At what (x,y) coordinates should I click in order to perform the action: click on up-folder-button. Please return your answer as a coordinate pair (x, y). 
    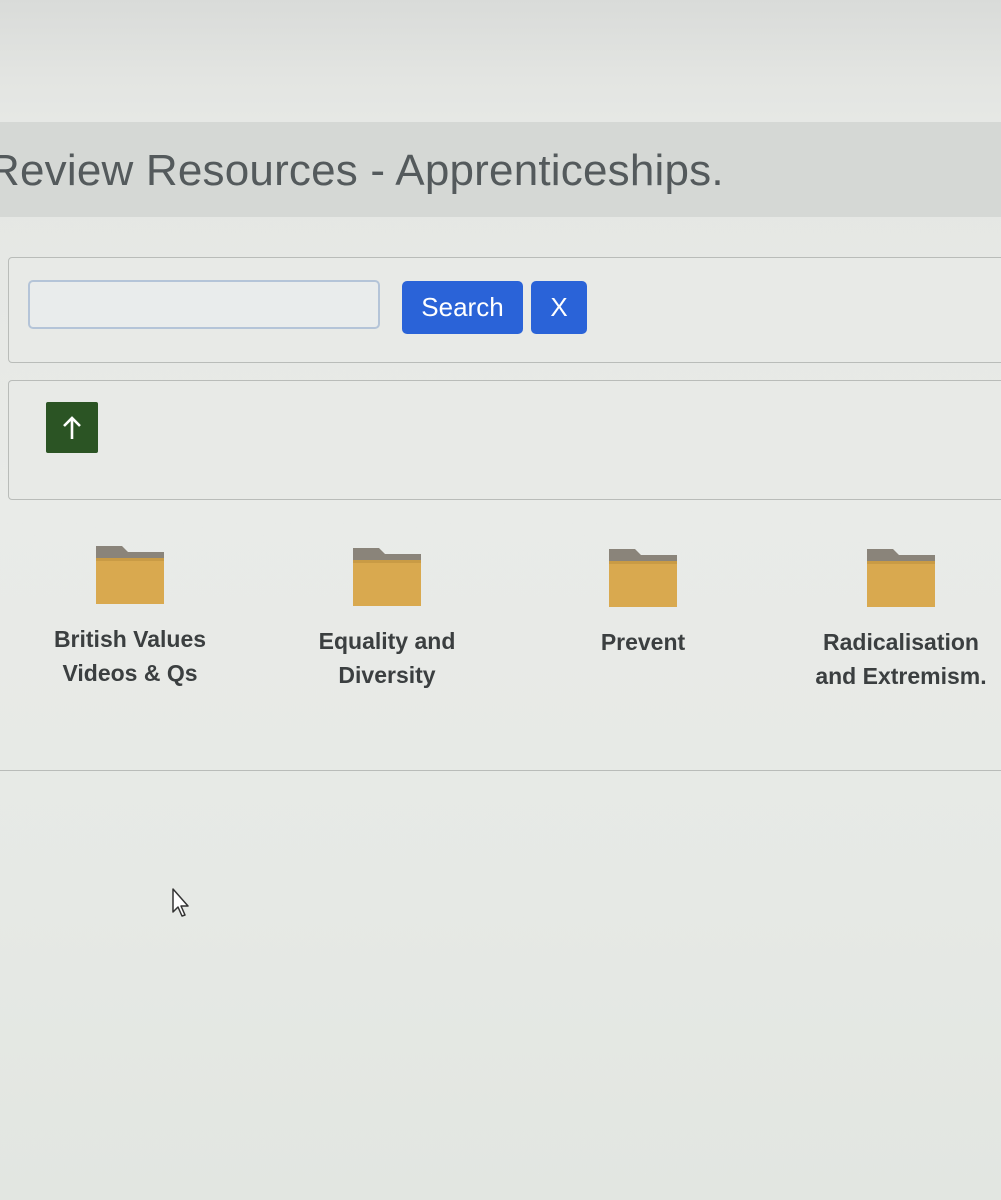
    Looking at the image, I should click on (72, 427).